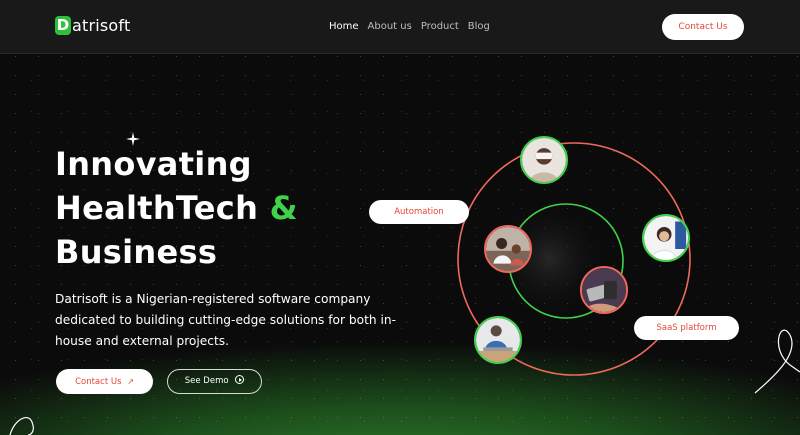 The height and width of the screenshot is (435, 800). I want to click on avatar-card-payment, so click(604, 290).